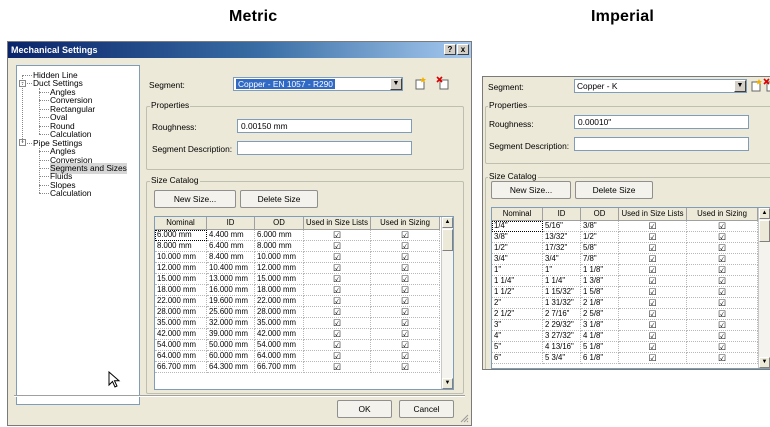 Image resolution: width=770 pixels, height=427 pixels. Describe the element at coordinates (231, 356) in the screenshot. I see `table-cell: 60.000 mm` at that location.